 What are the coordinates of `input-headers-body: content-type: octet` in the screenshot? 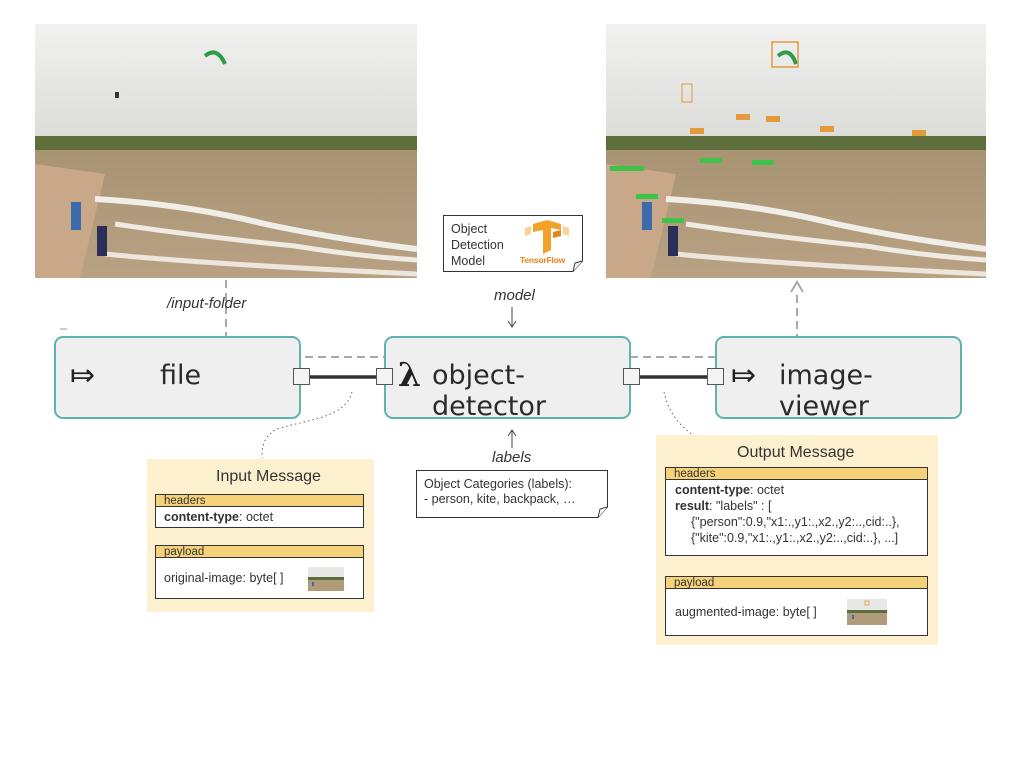 It's located at (259, 517).